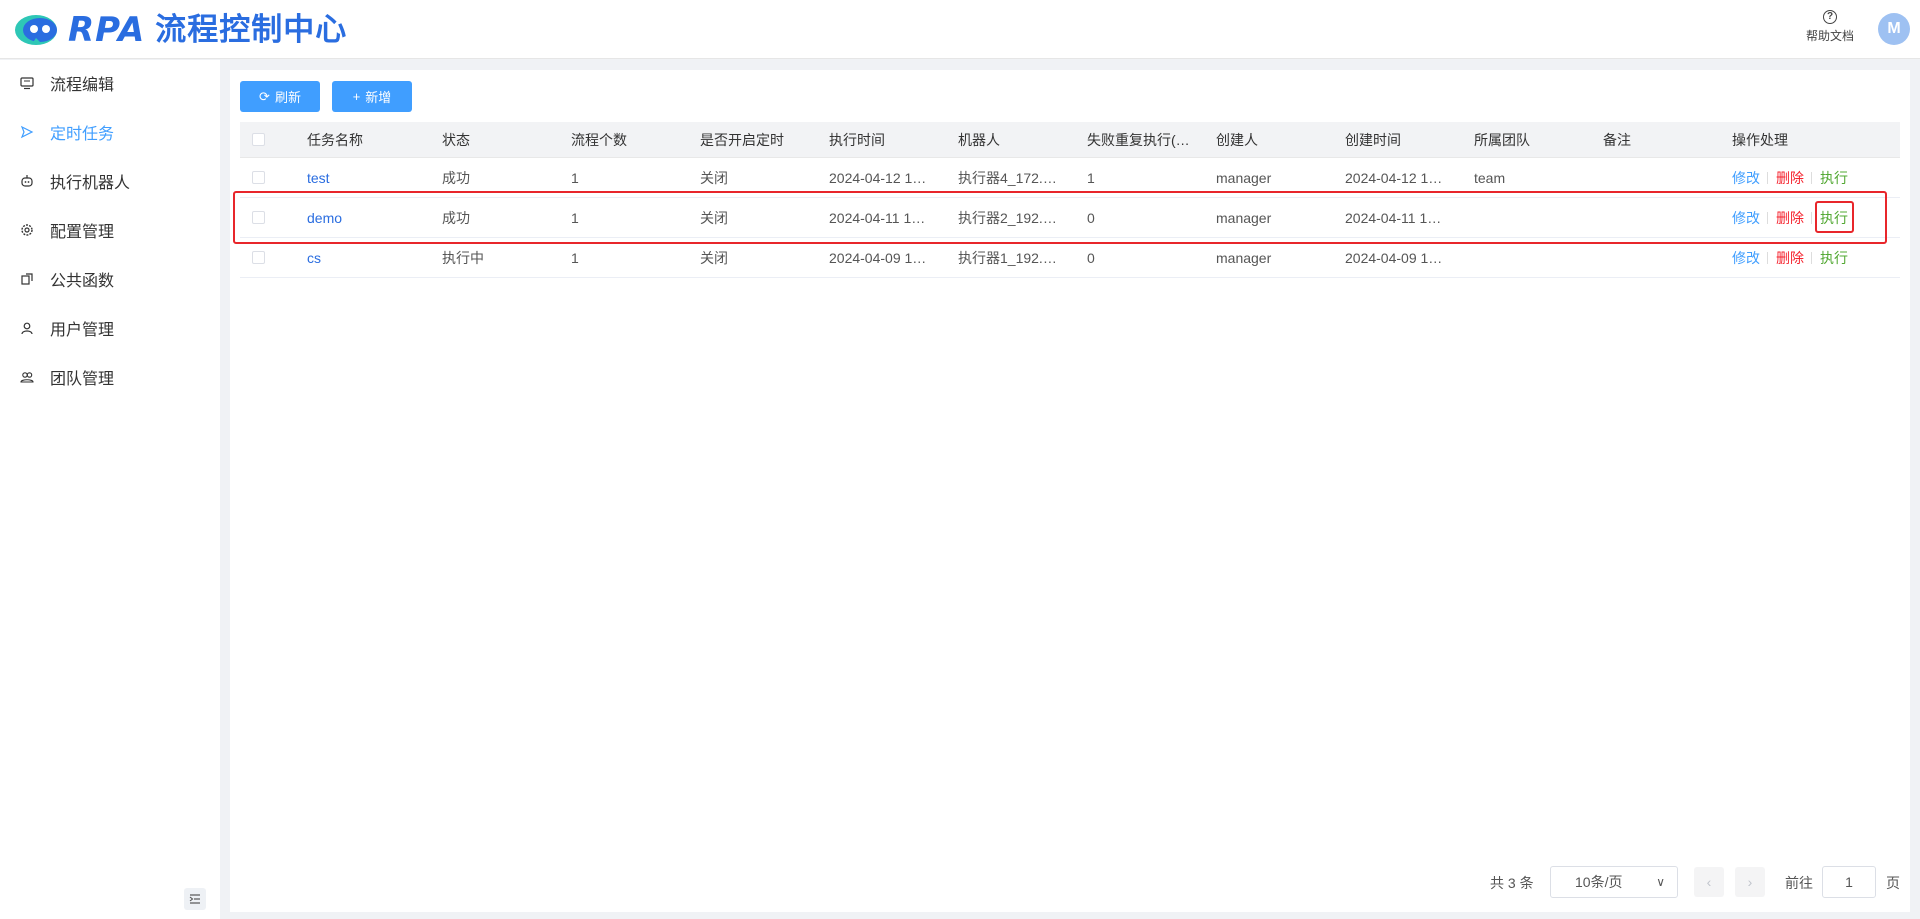  What do you see at coordinates (1894, 29) in the screenshot?
I see `user-avatar: M` at bounding box center [1894, 29].